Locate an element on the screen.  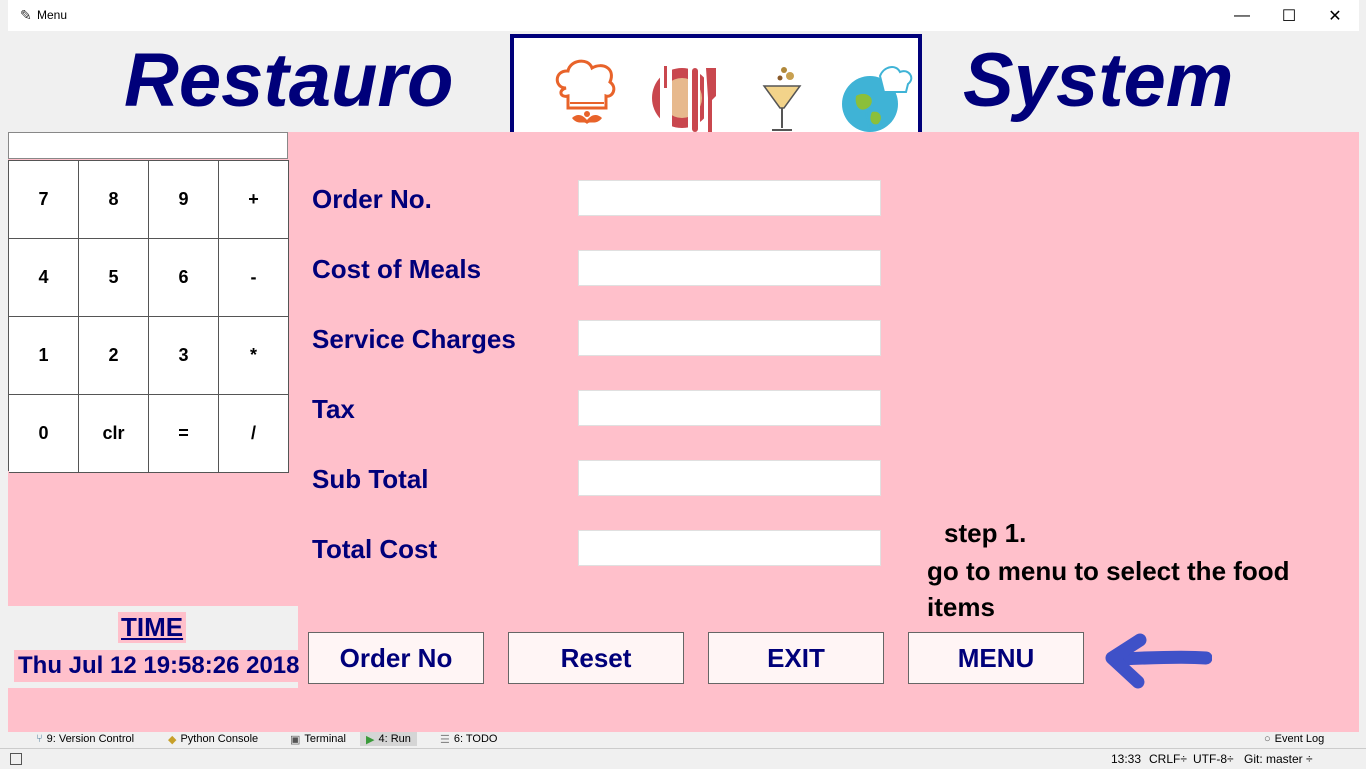
calculator-display is located at coordinates (148, 145).